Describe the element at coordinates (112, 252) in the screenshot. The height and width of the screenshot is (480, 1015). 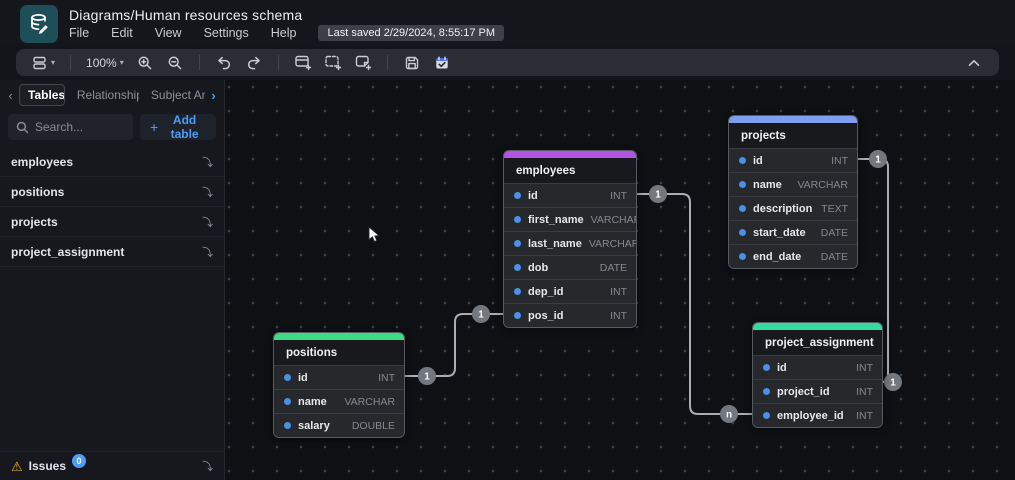
I see `sidebar-item-project-assignment: project_assignment ⤵︎` at that location.